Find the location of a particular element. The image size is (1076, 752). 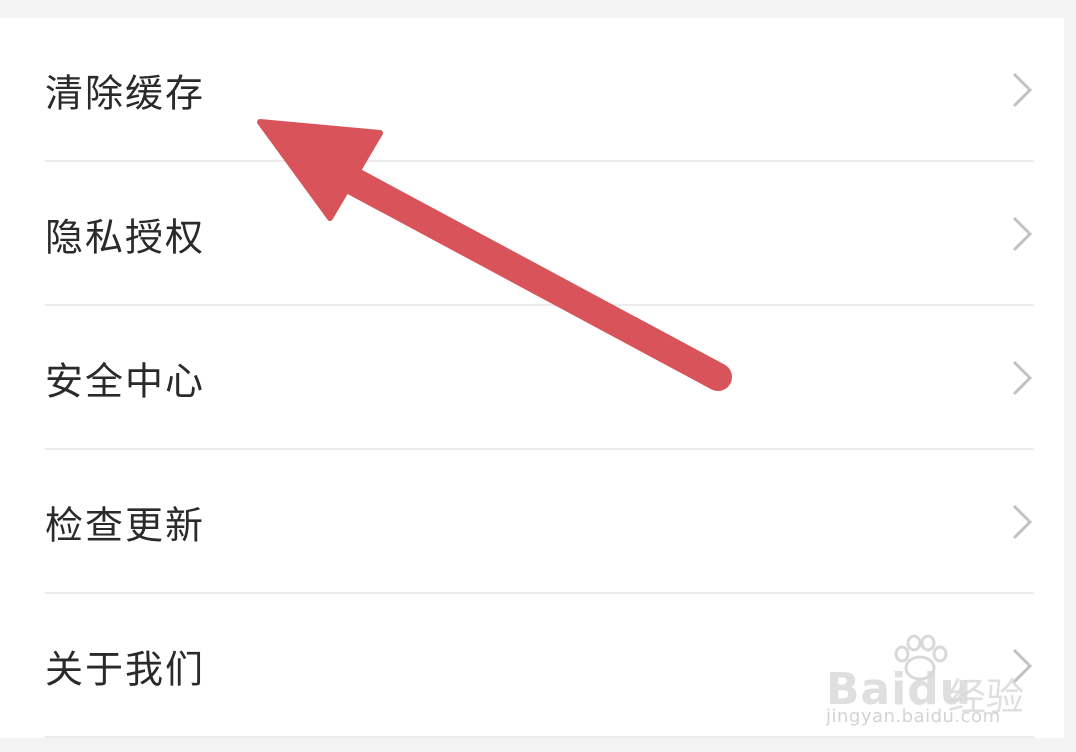

right-strip is located at coordinates (1070, 376).